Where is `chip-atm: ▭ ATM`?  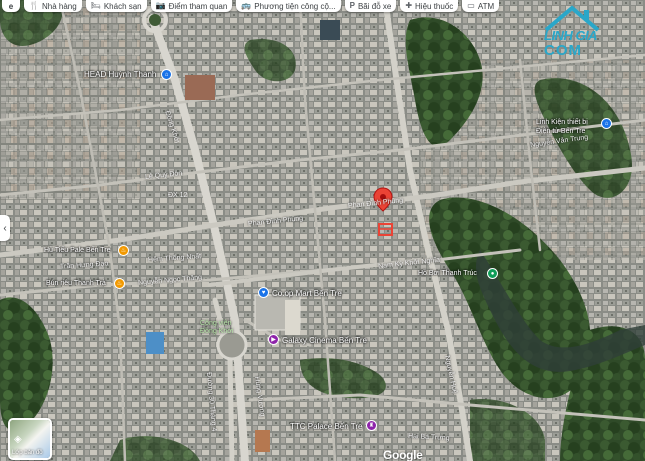
chip-atm: ▭ ATM is located at coordinates (481, 6).